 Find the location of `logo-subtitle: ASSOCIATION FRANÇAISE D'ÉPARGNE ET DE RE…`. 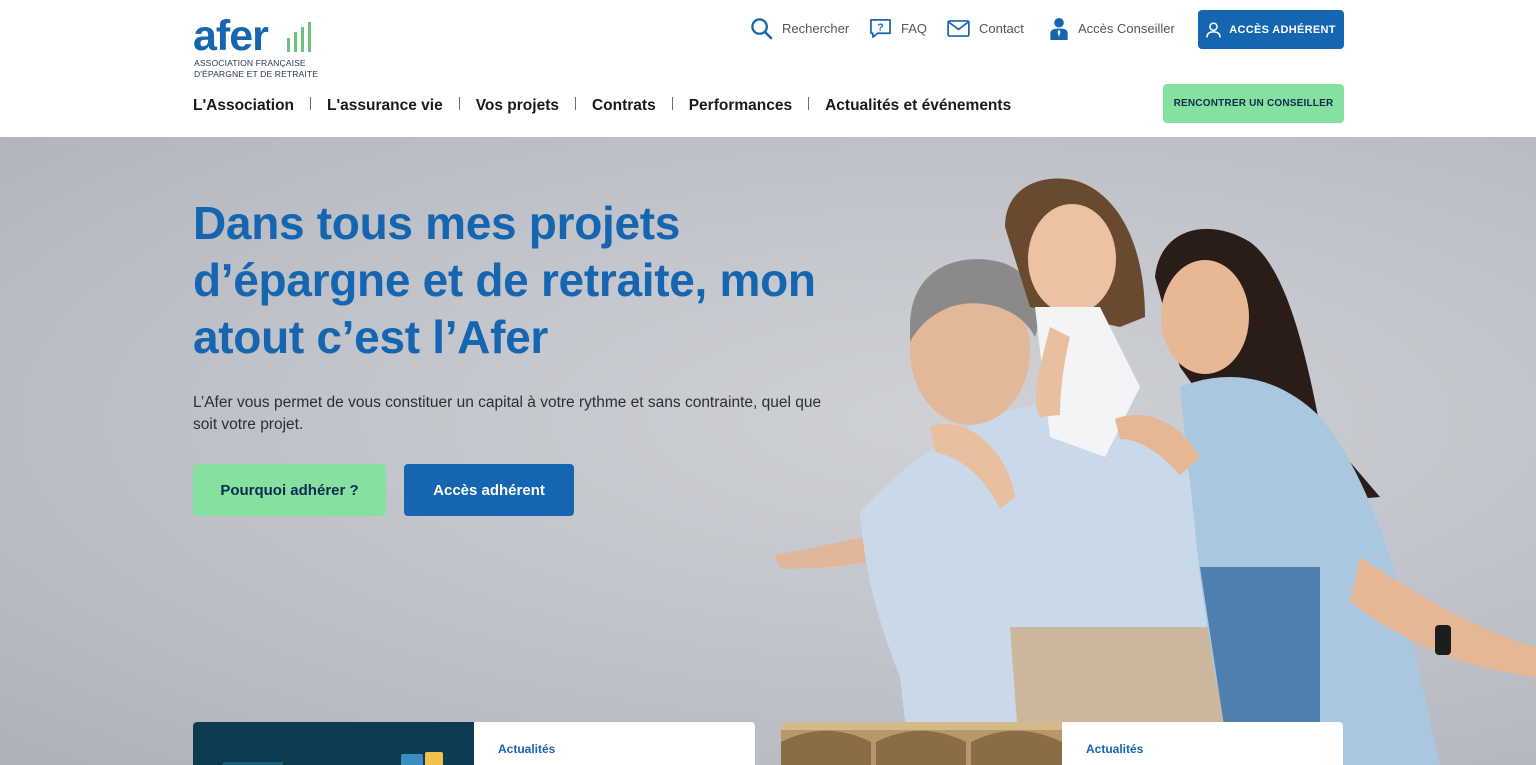

logo-subtitle: ASSOCIATION FRANÇAISE D'ÉPARGNE ET DE RE… is located at coordinates (256, 69).